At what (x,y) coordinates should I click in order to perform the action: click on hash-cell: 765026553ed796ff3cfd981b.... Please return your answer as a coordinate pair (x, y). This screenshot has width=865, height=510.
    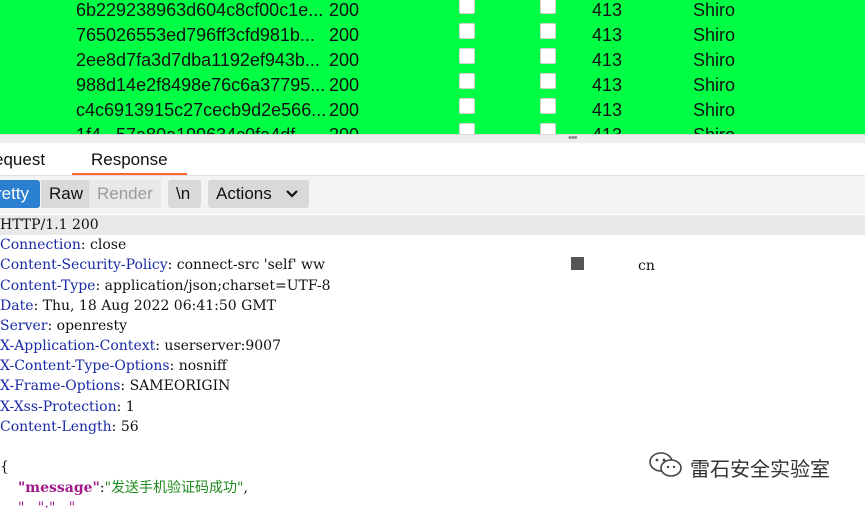
    Looking at the image, I should click on (195, 35).